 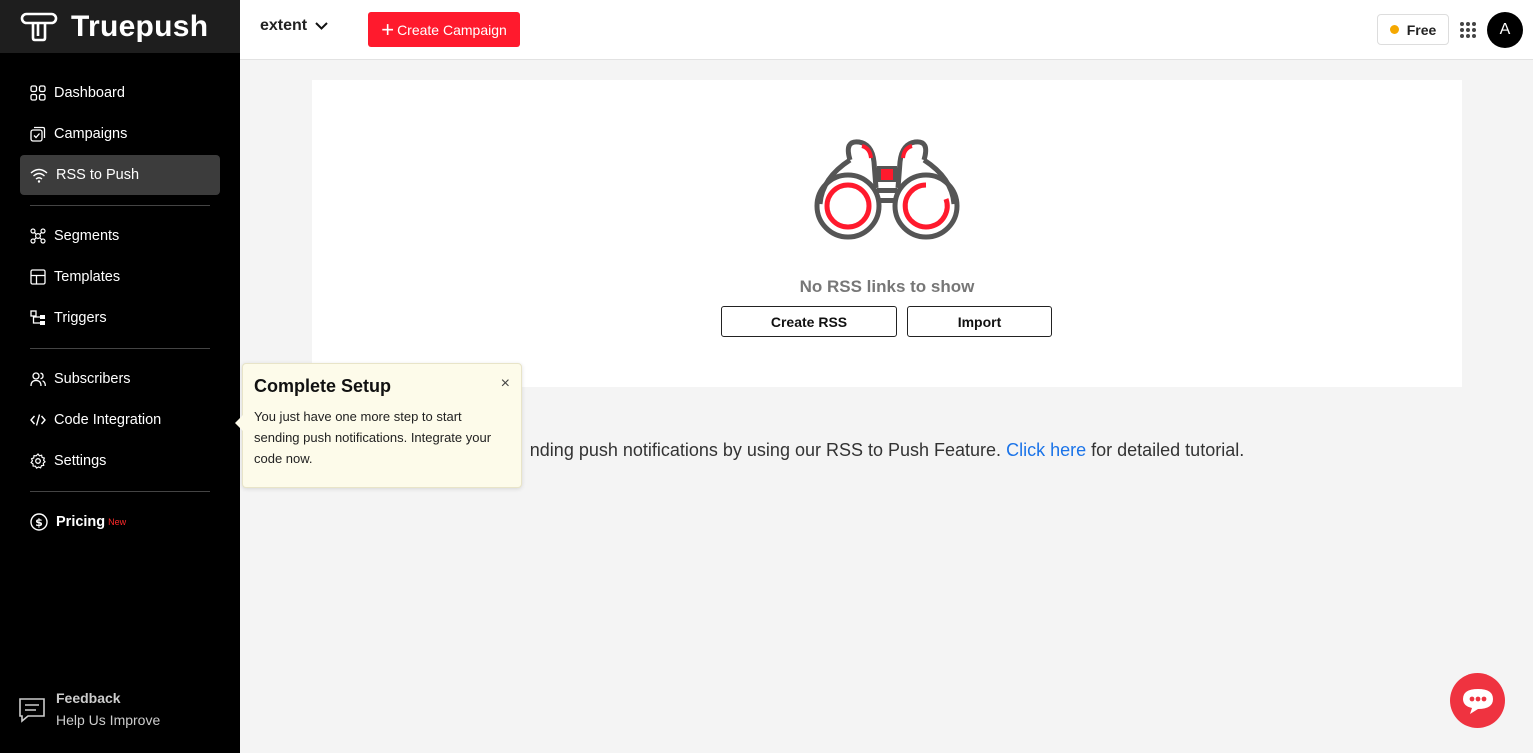 I want to click on tutorial-link: Click here, so click(x=1046, y=450).